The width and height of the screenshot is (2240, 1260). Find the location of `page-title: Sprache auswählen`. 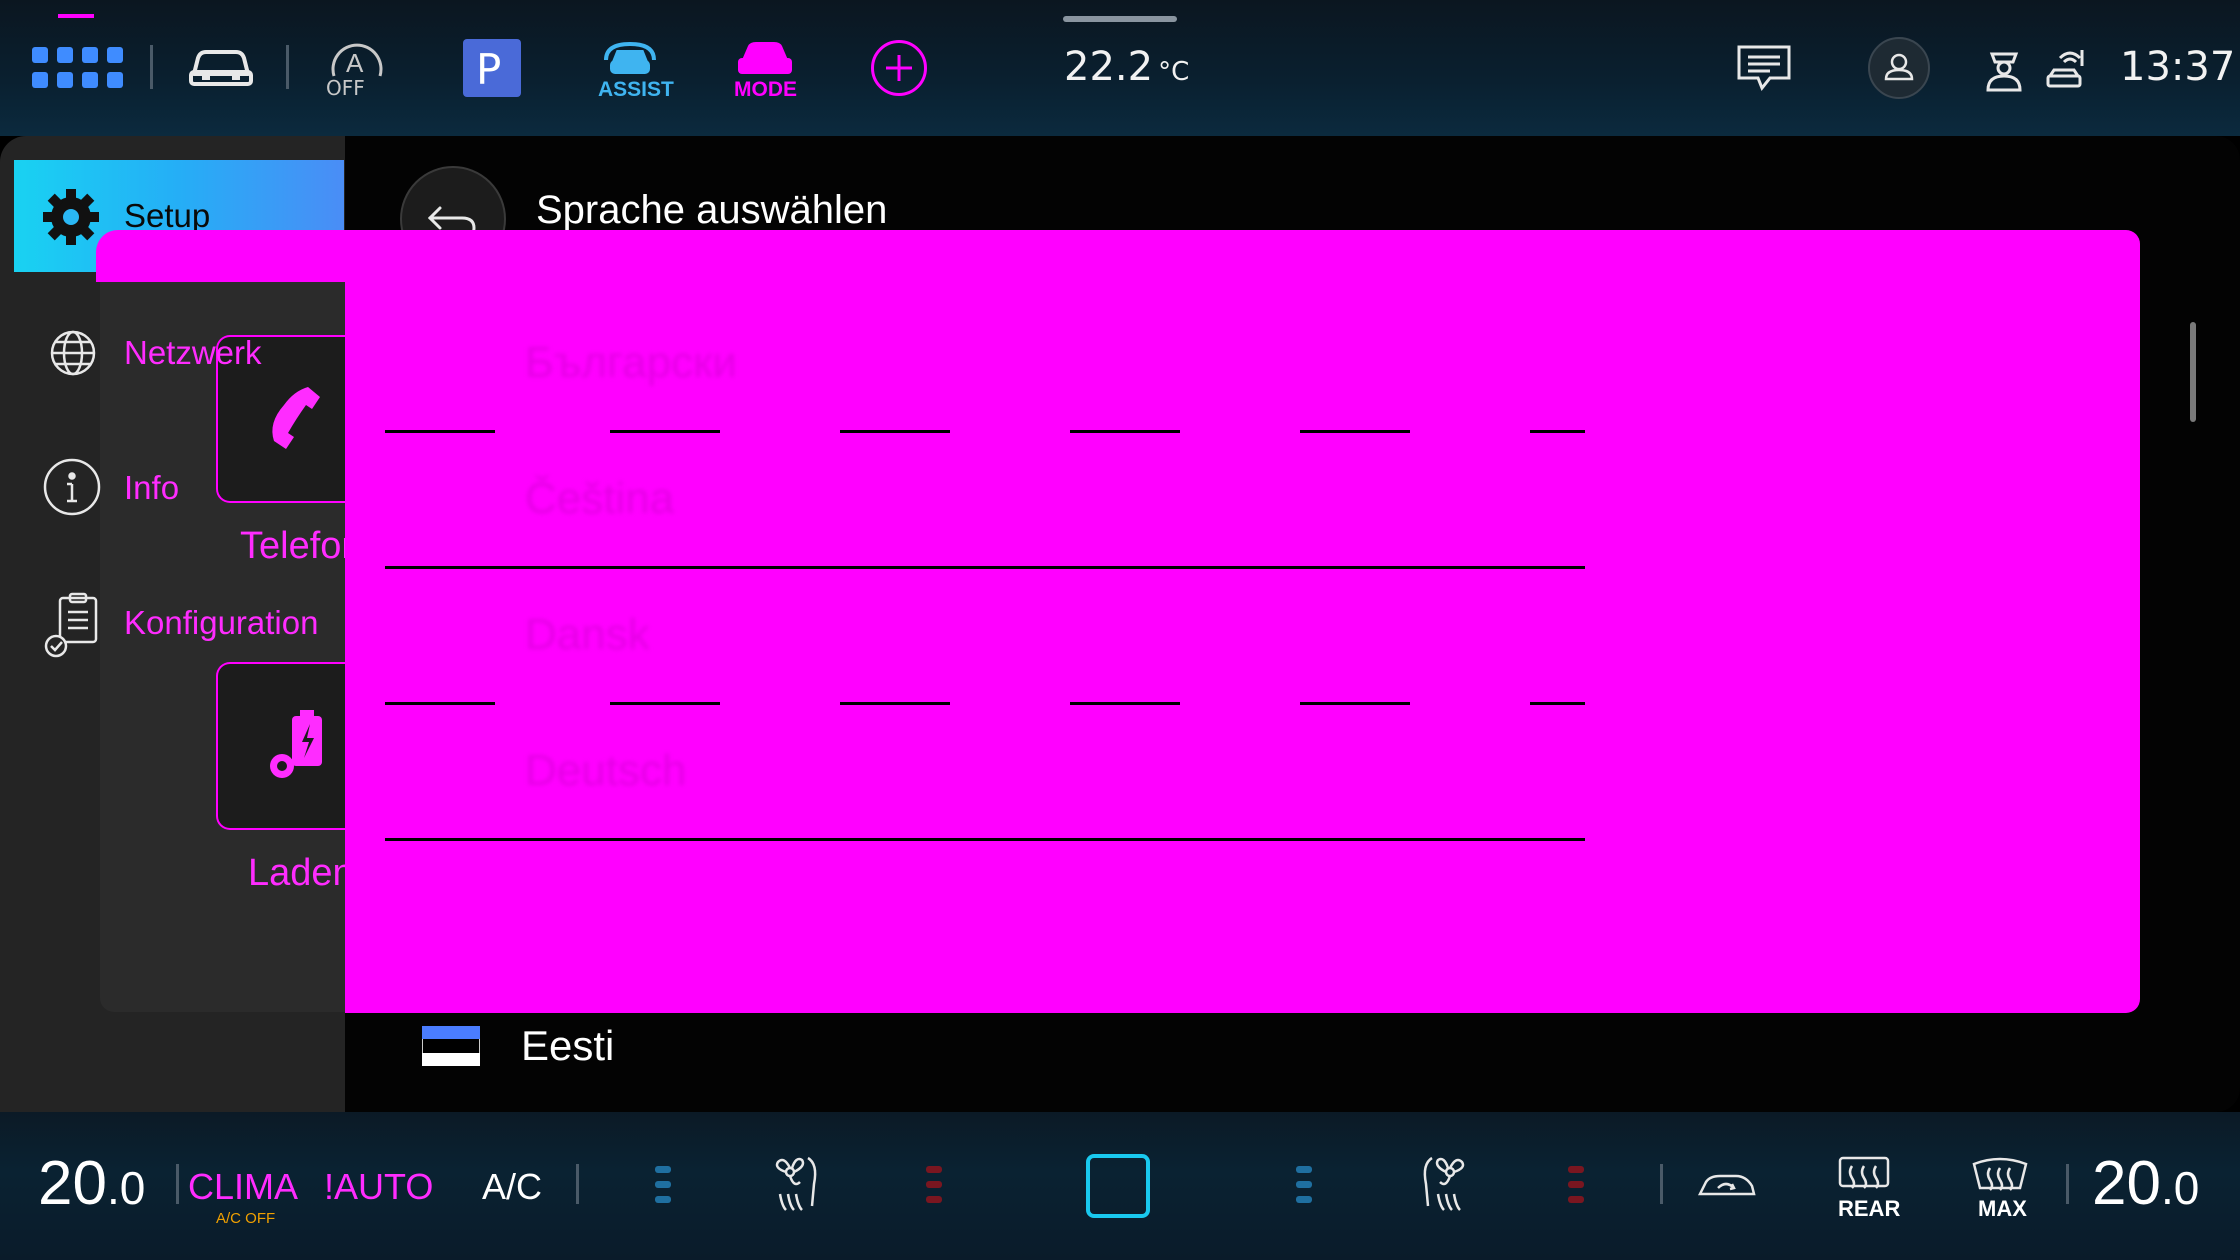

page-title: Sprache auswählen is located at coordinates (712, 210).